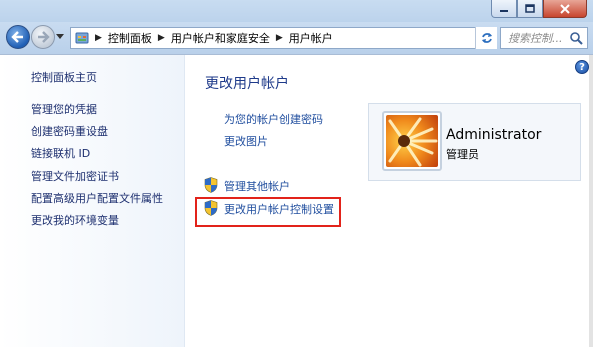  What do you see at coordinates (97, 198) in the screenshot?
I see `sidebar-item-advanced-profile-properties: 配置高级用户配置文件属性` at bounding box center [97, 198].